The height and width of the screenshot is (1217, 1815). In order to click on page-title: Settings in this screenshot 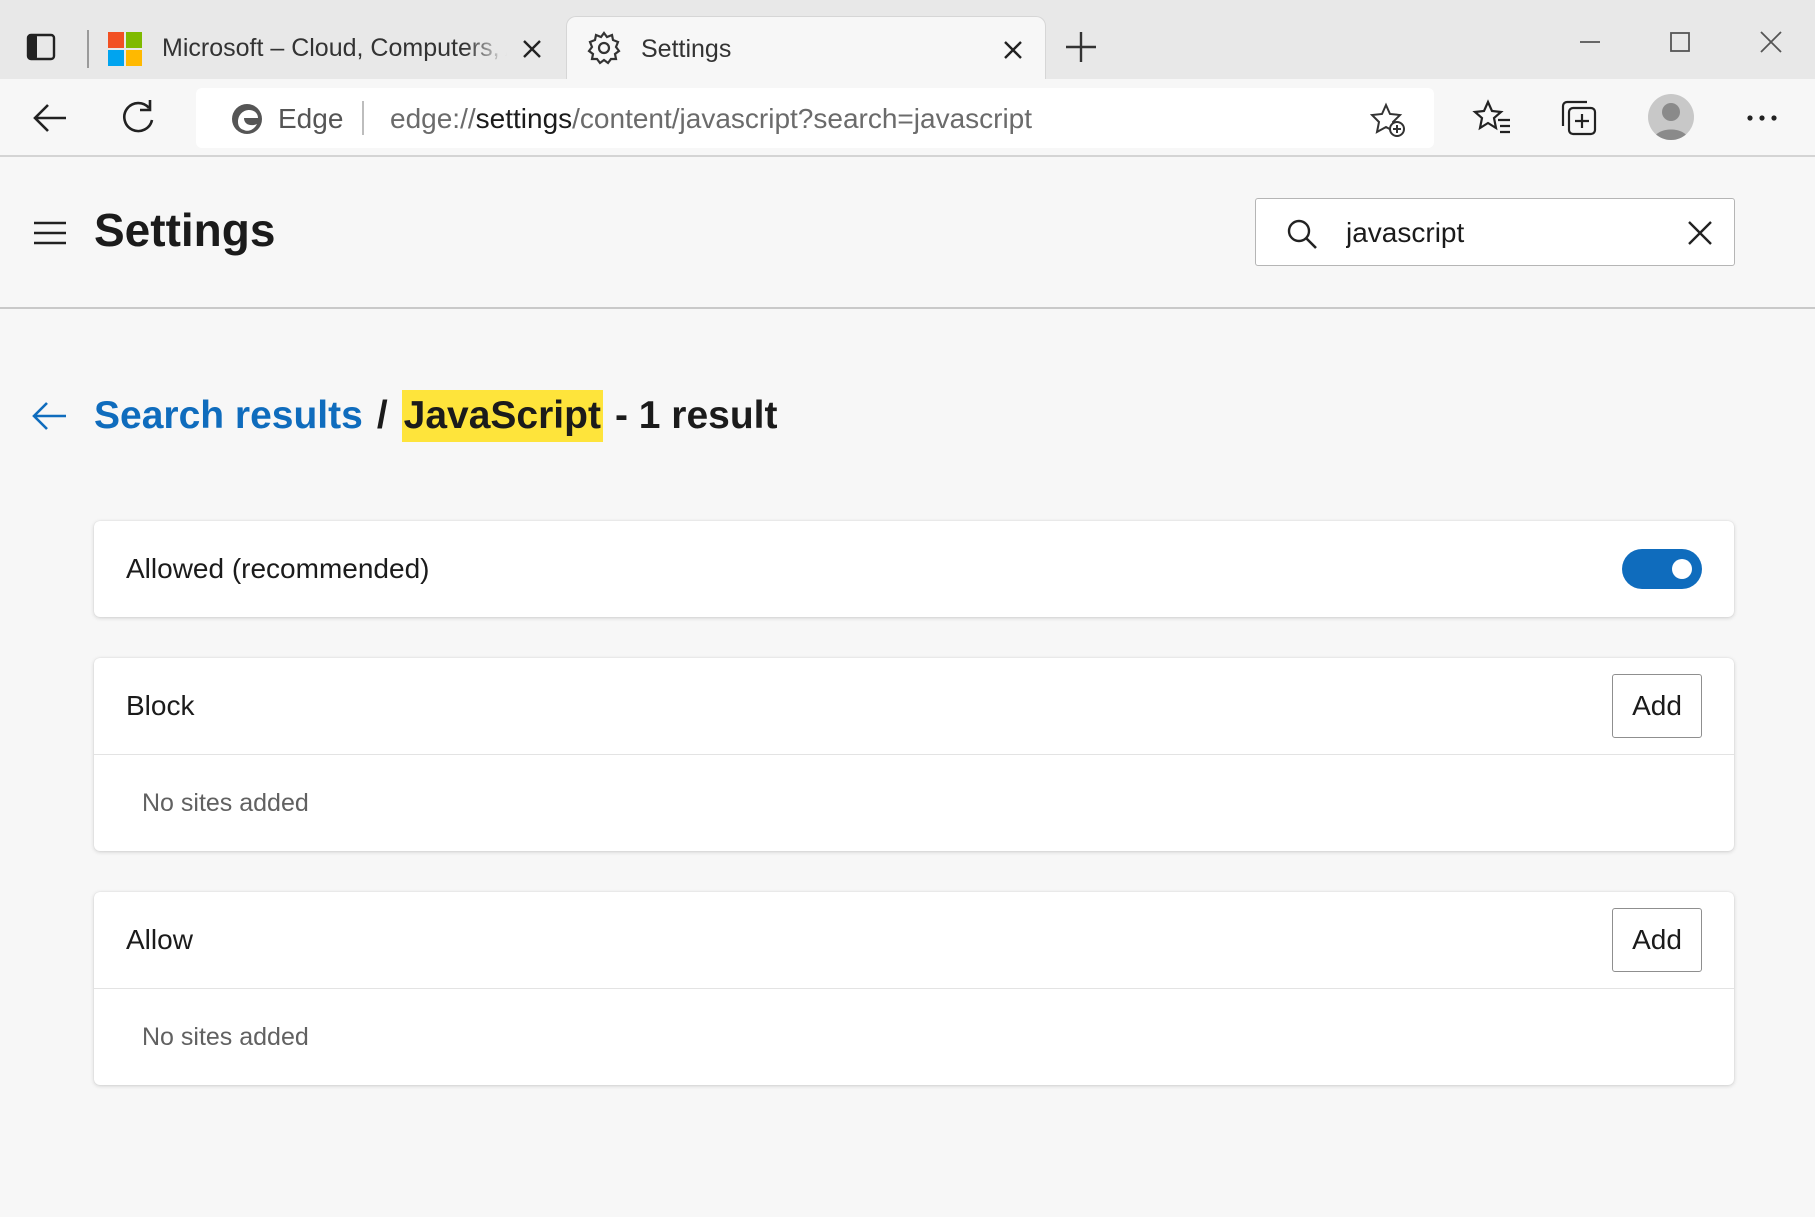, I will do `click(185, 230)`.